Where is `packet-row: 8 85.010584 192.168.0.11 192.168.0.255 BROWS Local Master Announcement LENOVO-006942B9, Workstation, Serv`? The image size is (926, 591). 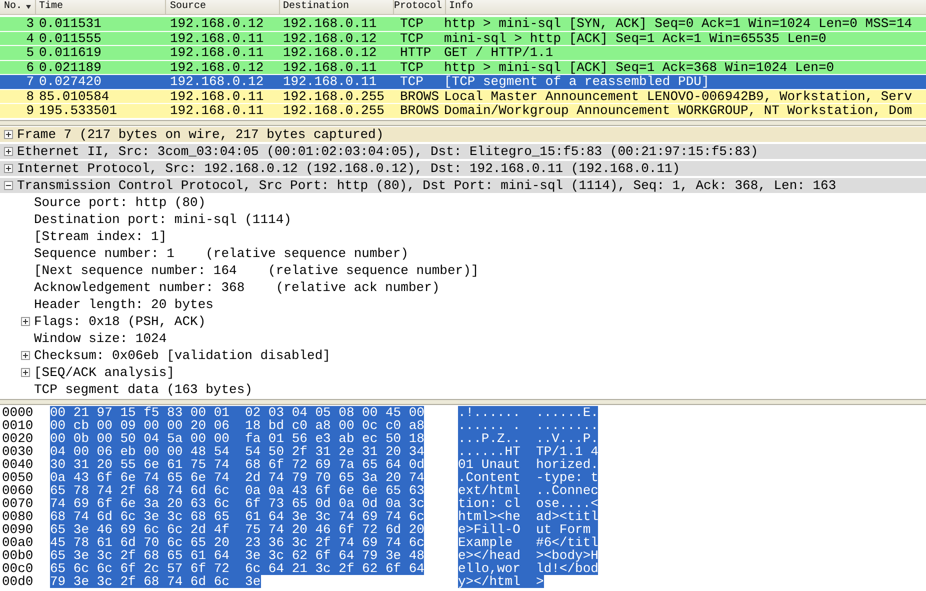
packet-row: 8 85.010584 192.168.0.11 192.168.0.255 BROWS Local Master Announcement LENOVO-006942B9, Workstation, Serv is located at coordinates (463, 97).